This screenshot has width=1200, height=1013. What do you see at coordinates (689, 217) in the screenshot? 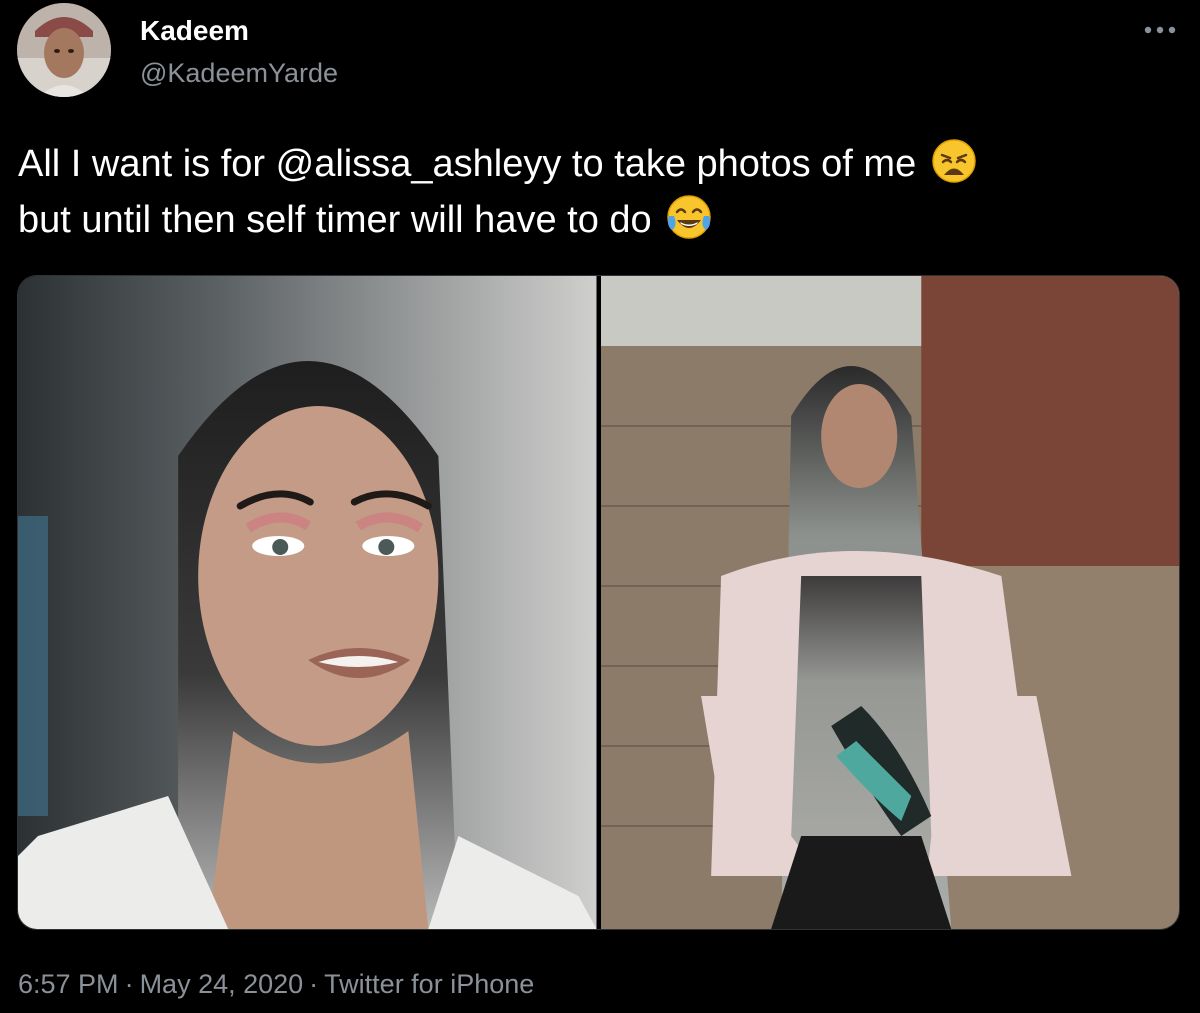
I see `face-with-tears-of-joy-emoji-icon` at bounding box center [689, 217].